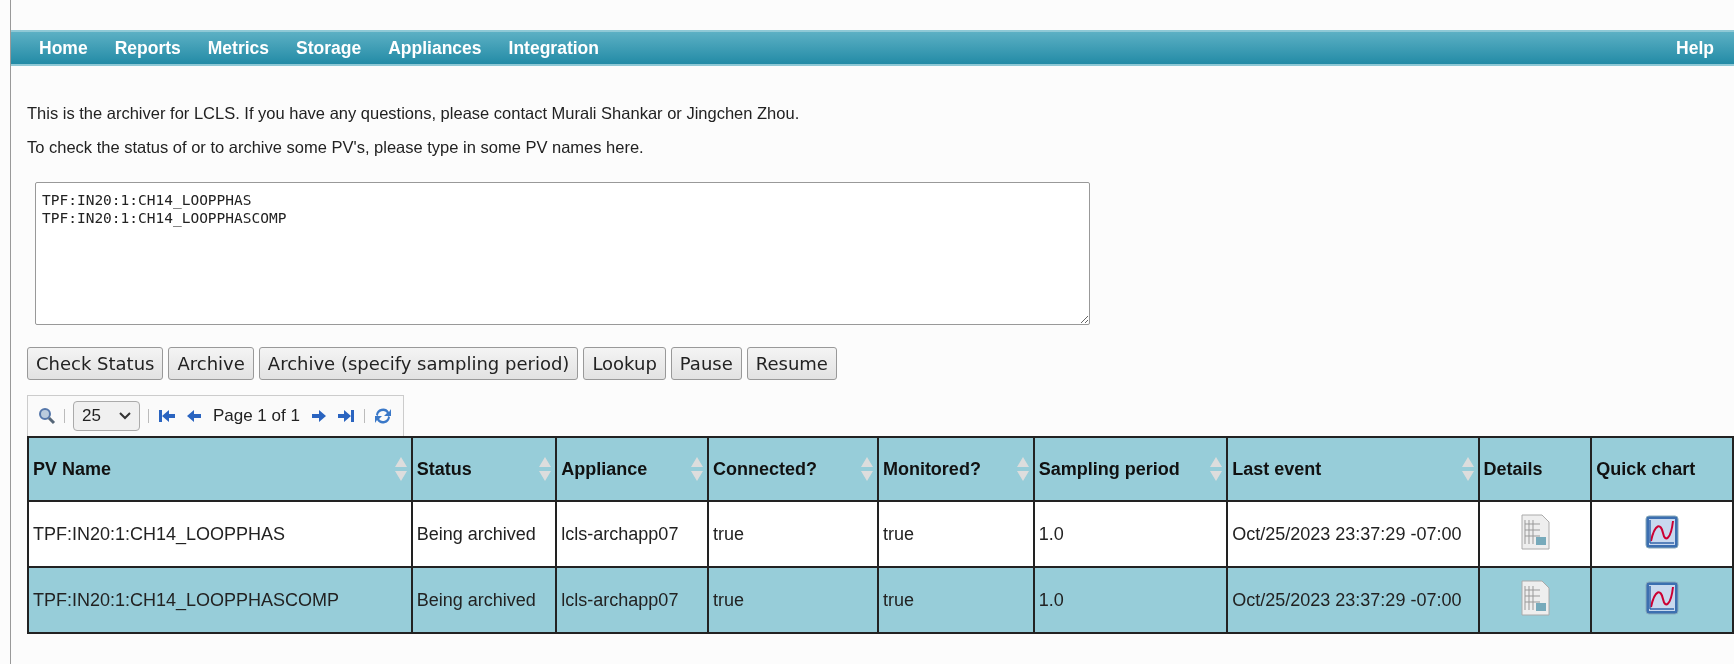 This screenshot has height=664, width=1734. Describe the element at coordinates (414, 113) in the screenshot. I see `intro-text: This is the archiver for LCLS. If you have any questions, please contact Murali Shankar or Jingchen Zhou.` at that location.